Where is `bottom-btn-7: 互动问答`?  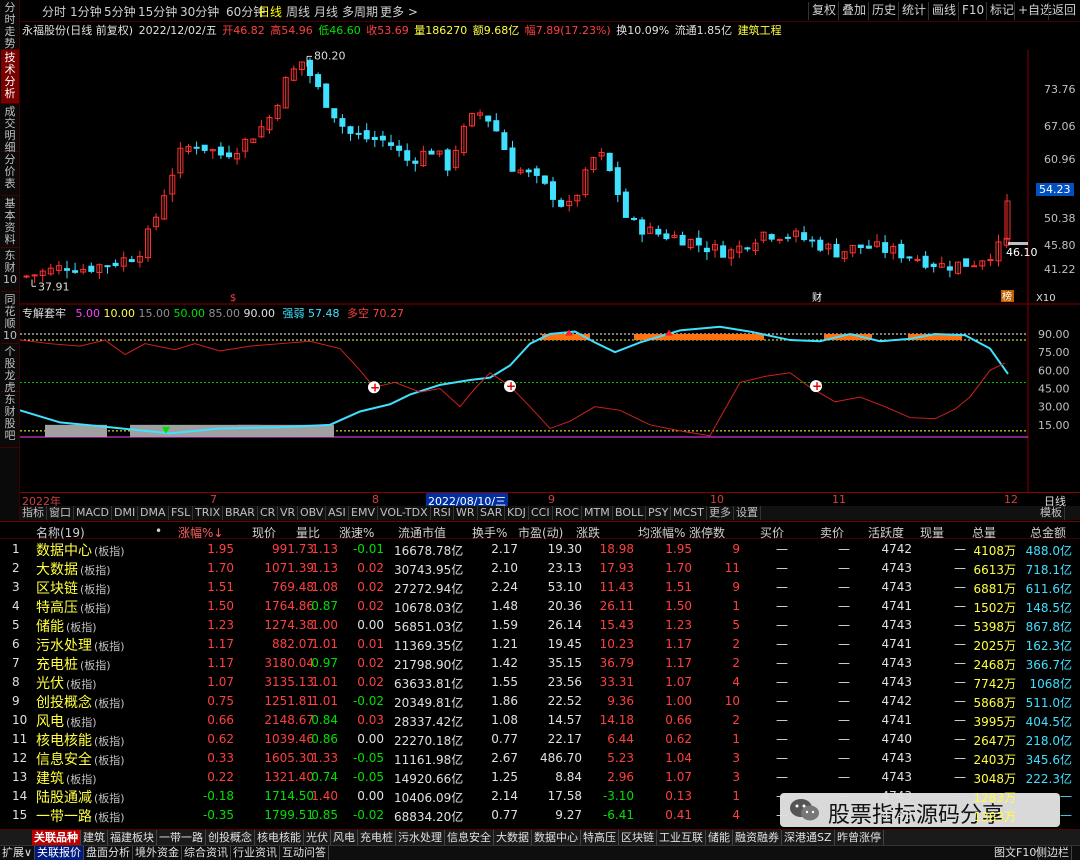 bottom-btn-7: 互动问答 is located at coordinates (304, 853).